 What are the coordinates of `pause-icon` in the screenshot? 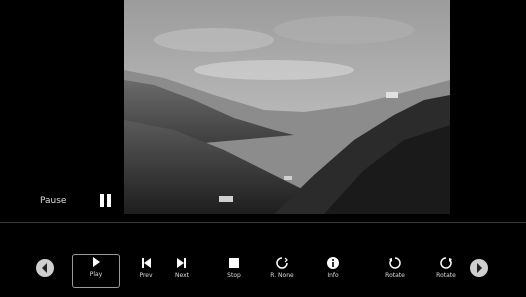 It's located at (106, 200).